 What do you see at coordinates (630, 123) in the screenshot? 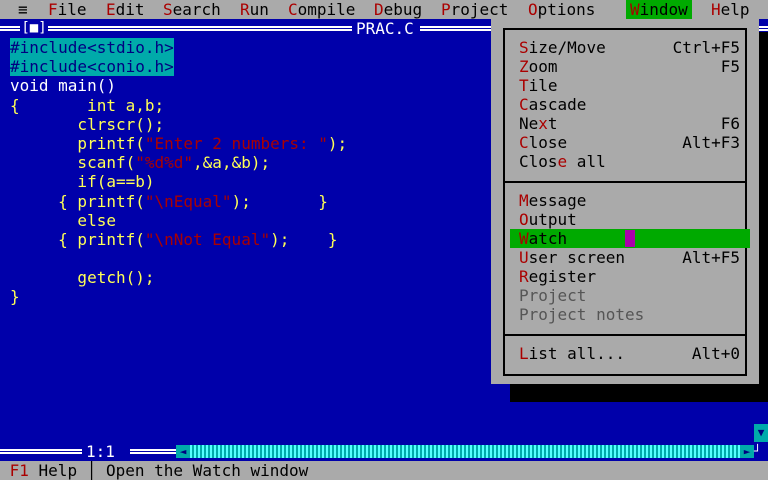
I see `menu-item-next: Next F6` at bounding box center [630, 123].